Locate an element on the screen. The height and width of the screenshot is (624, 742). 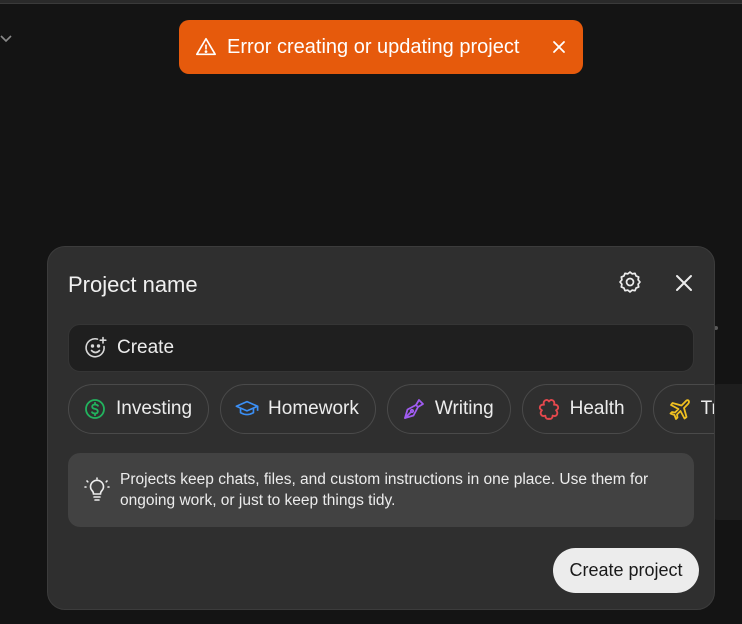
chip-label: Investing is located at coordinates (154, 408).